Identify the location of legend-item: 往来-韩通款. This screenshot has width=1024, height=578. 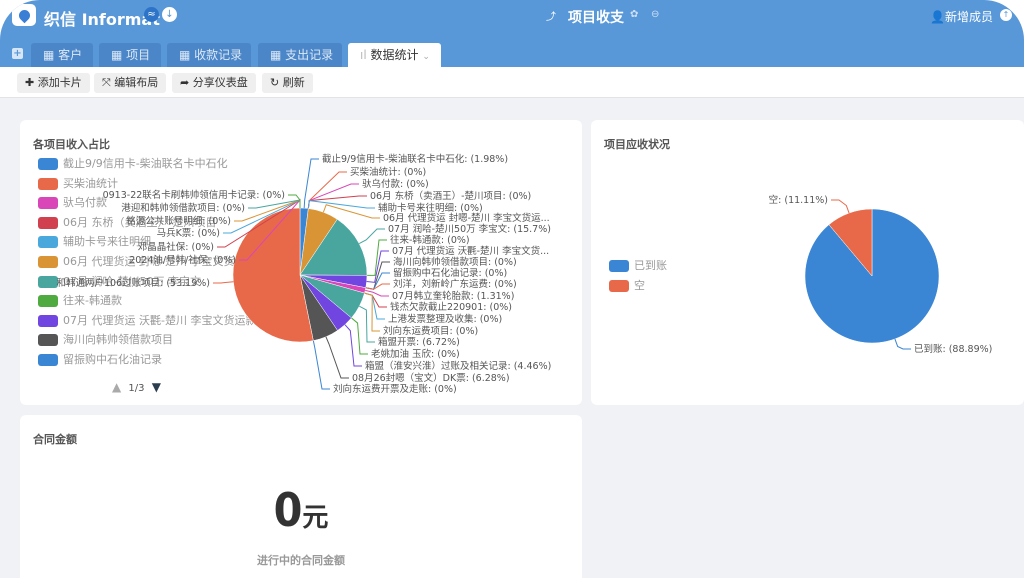
(80, 301).